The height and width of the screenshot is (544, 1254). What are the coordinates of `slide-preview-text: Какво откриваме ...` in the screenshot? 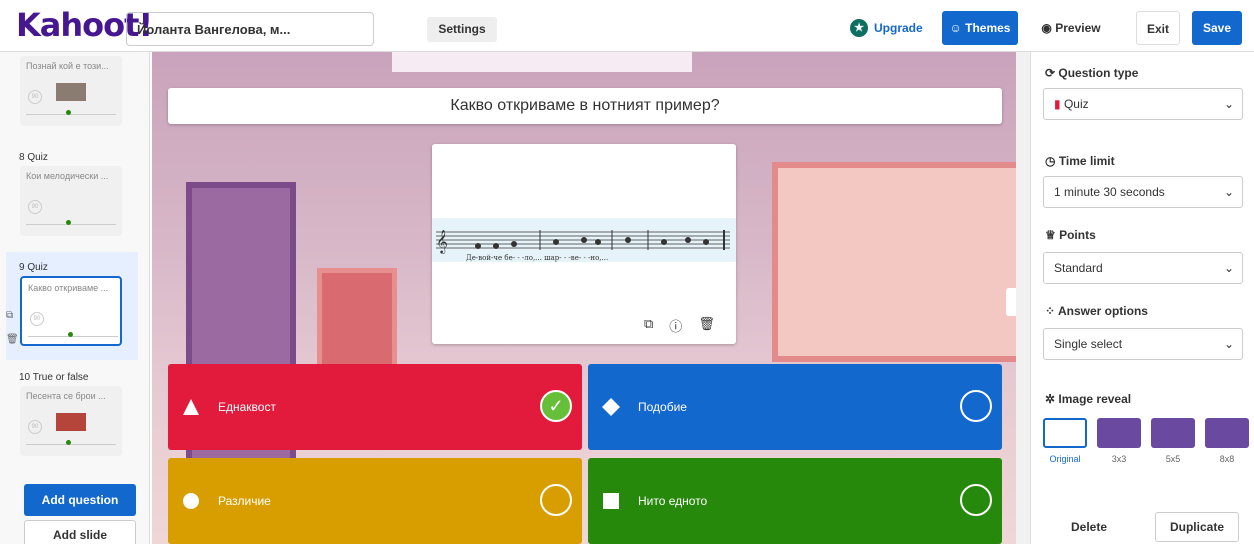 It's located at (68, 288).